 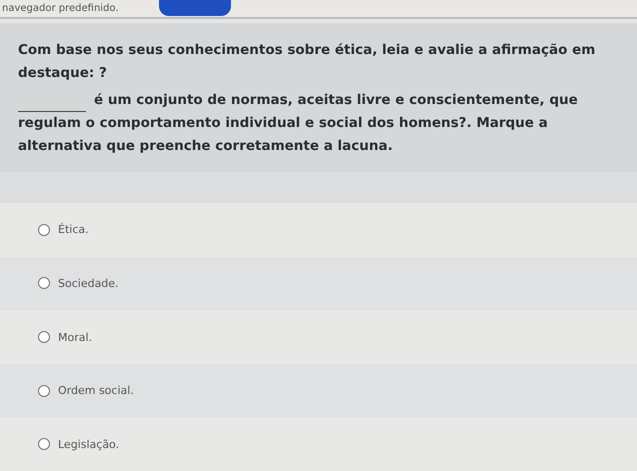 What do you see at coordinates (88, 283) in the screenshot?
I see `option-label: Sociedade.` at bounding box center [88, 283].